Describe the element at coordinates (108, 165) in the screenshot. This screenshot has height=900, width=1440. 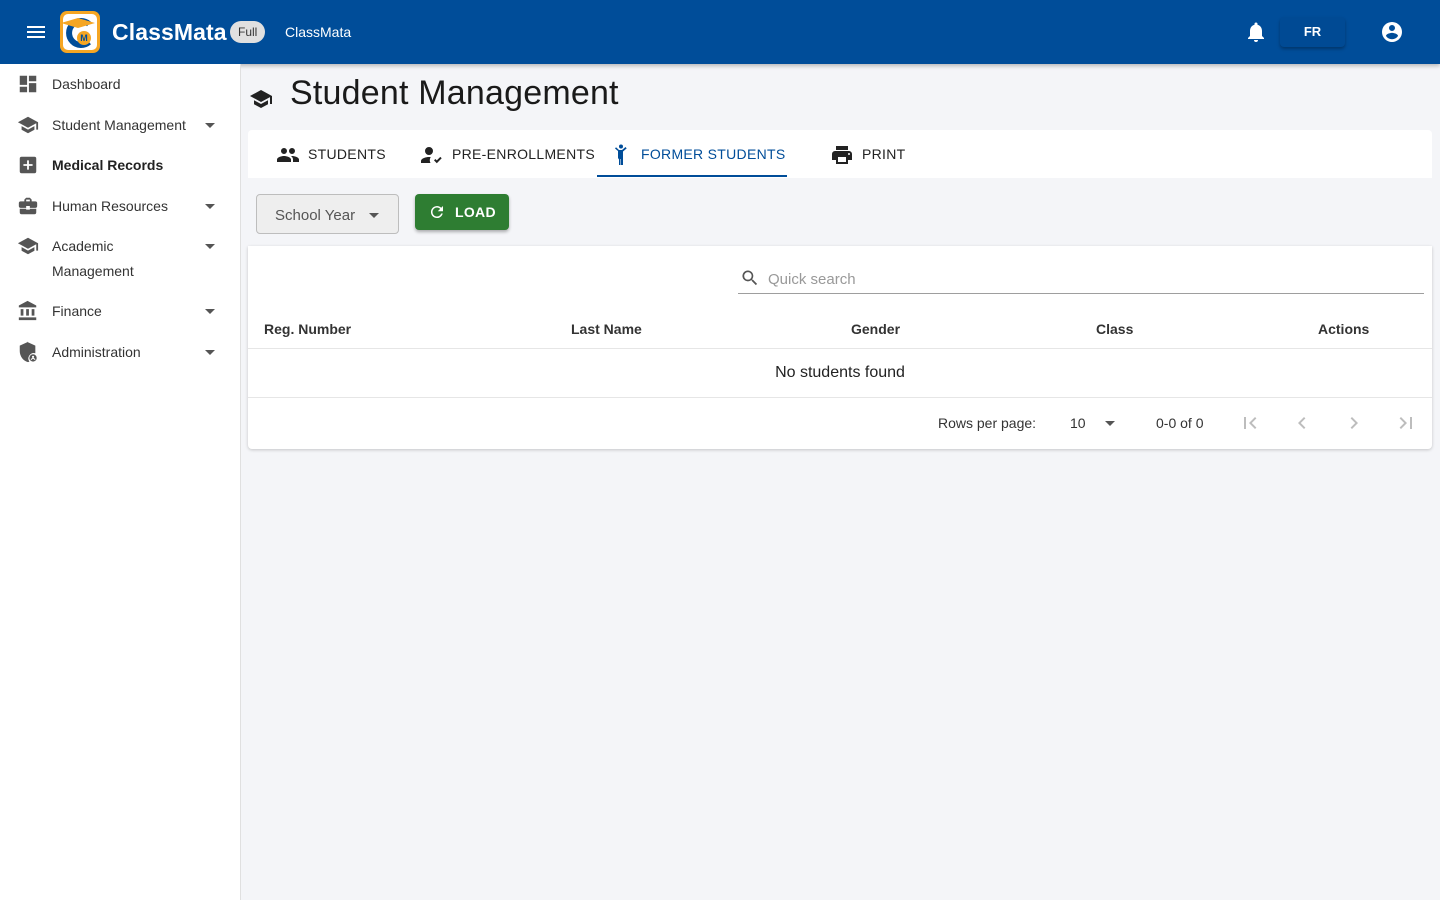
I see `sidebar-item-label: Medical Records` at that location.